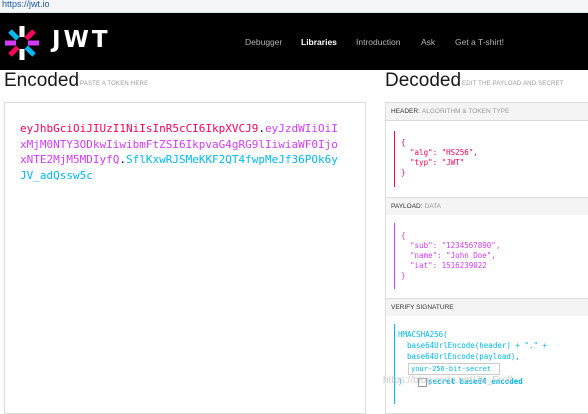  Describe the element at coordinates (405, 111) in the screenshot. I see `header-label: HEADER:` at that location.